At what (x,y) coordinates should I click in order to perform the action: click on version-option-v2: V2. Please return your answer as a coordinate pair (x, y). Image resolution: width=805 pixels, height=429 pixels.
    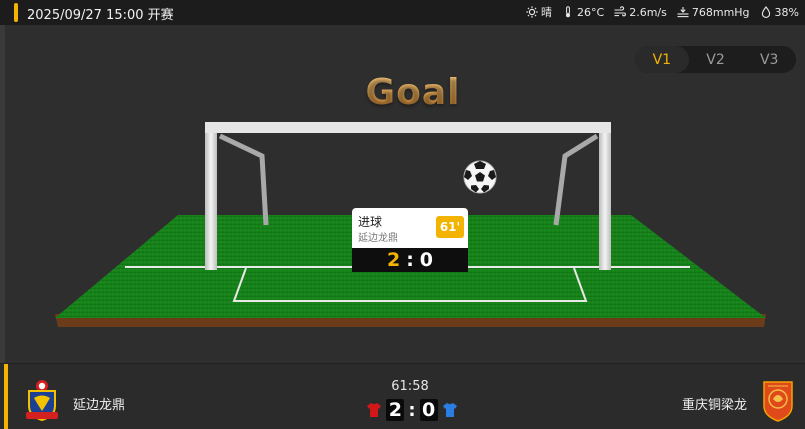
    Looking at the image, I should click on (716, 59).